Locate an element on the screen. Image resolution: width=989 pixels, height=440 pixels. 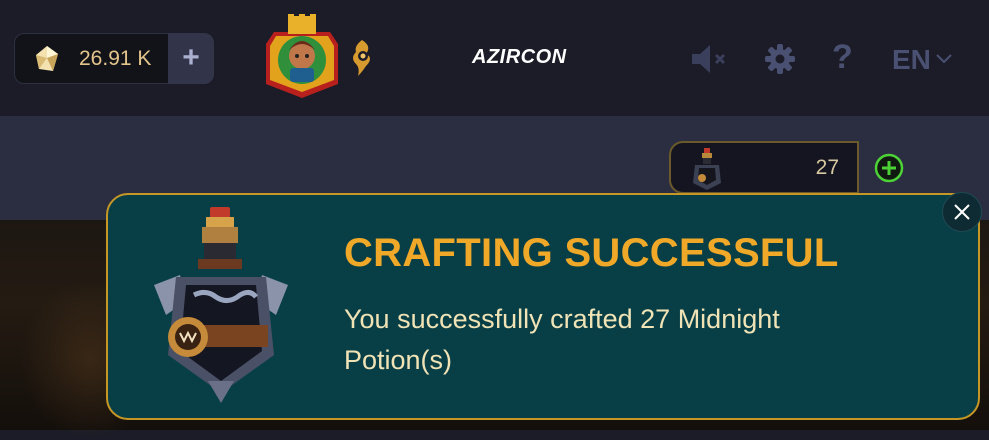
close-dialog-button is located at coordinates (962, 212).